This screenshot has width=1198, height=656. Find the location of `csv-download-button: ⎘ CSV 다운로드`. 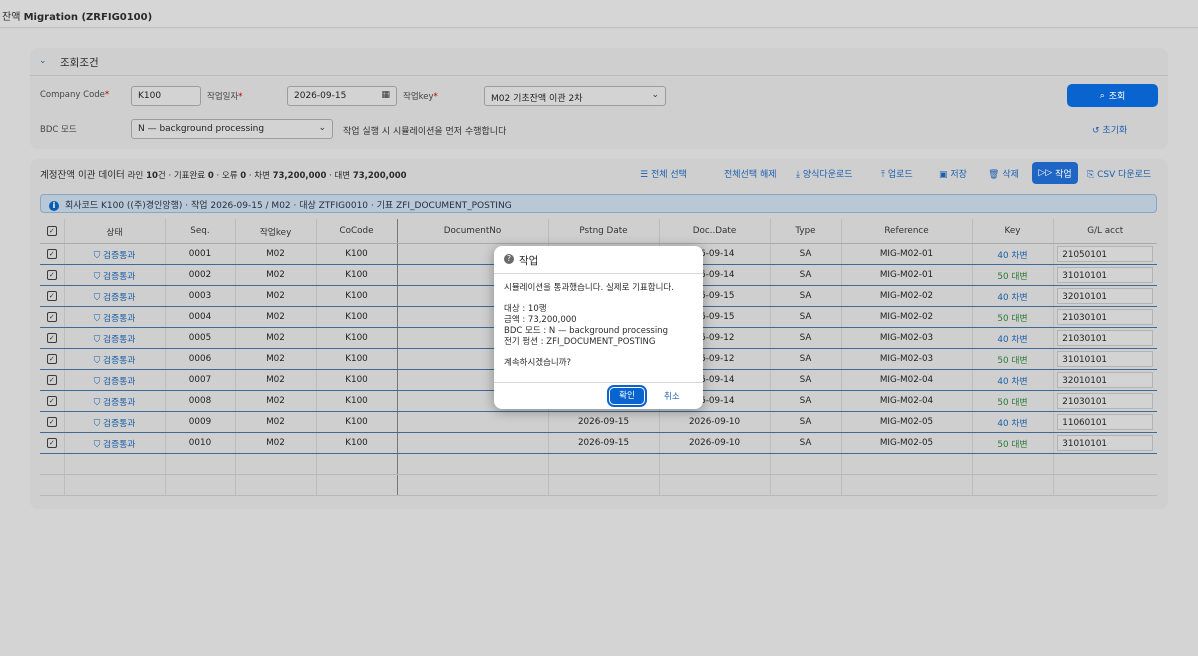

csv-download-button: ⎘ CSV 다운로드 is located at coordinates (1119, 173).